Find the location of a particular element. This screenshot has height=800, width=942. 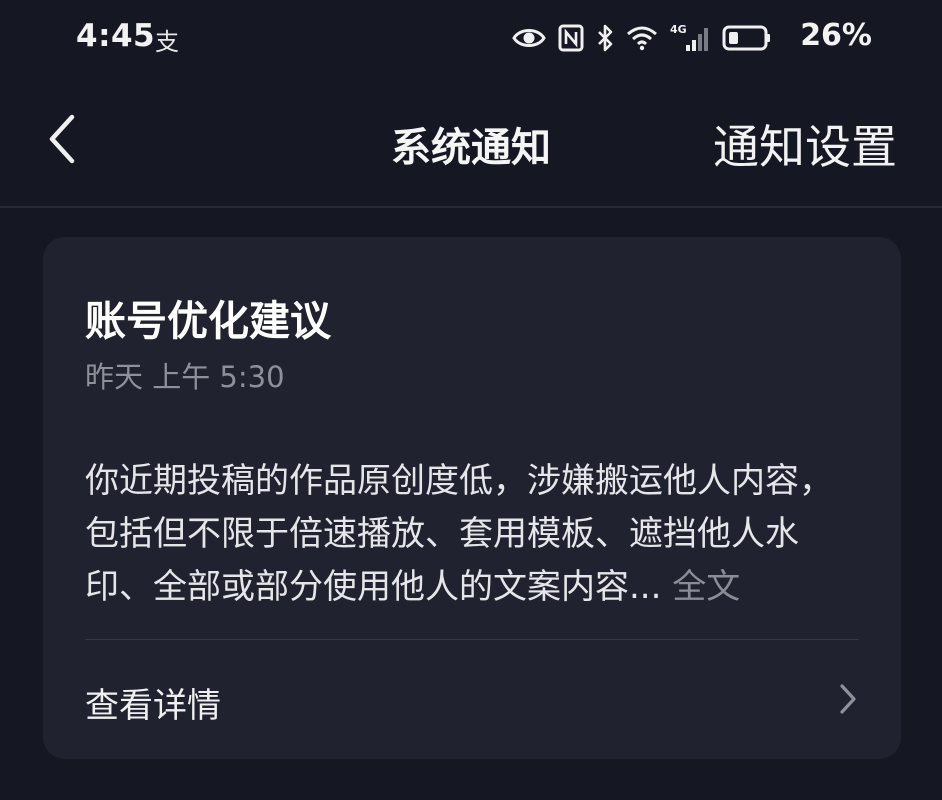

view-details-row: 查看详情 is located at coordinates (472, 699).